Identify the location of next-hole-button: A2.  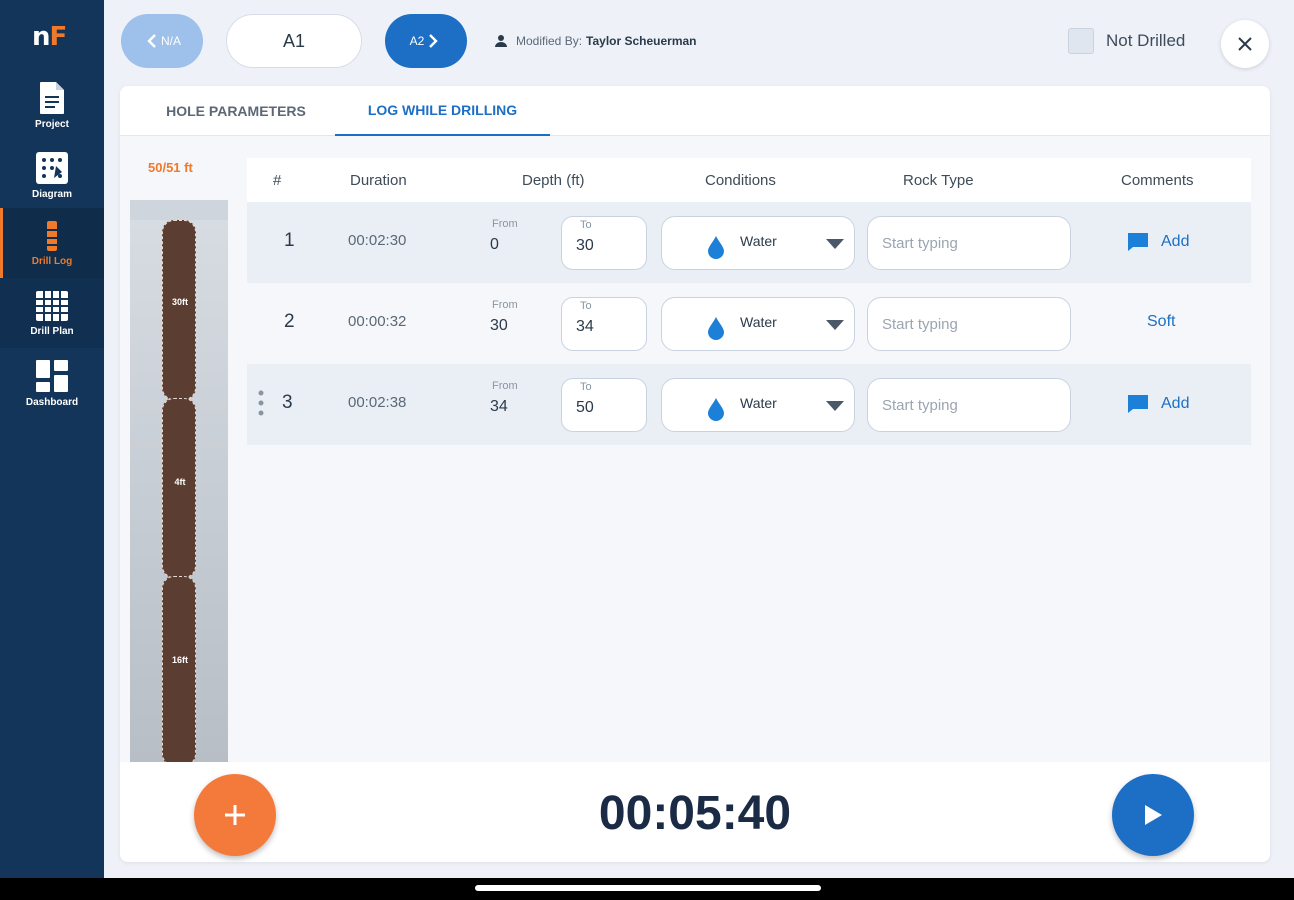
(426, 41).